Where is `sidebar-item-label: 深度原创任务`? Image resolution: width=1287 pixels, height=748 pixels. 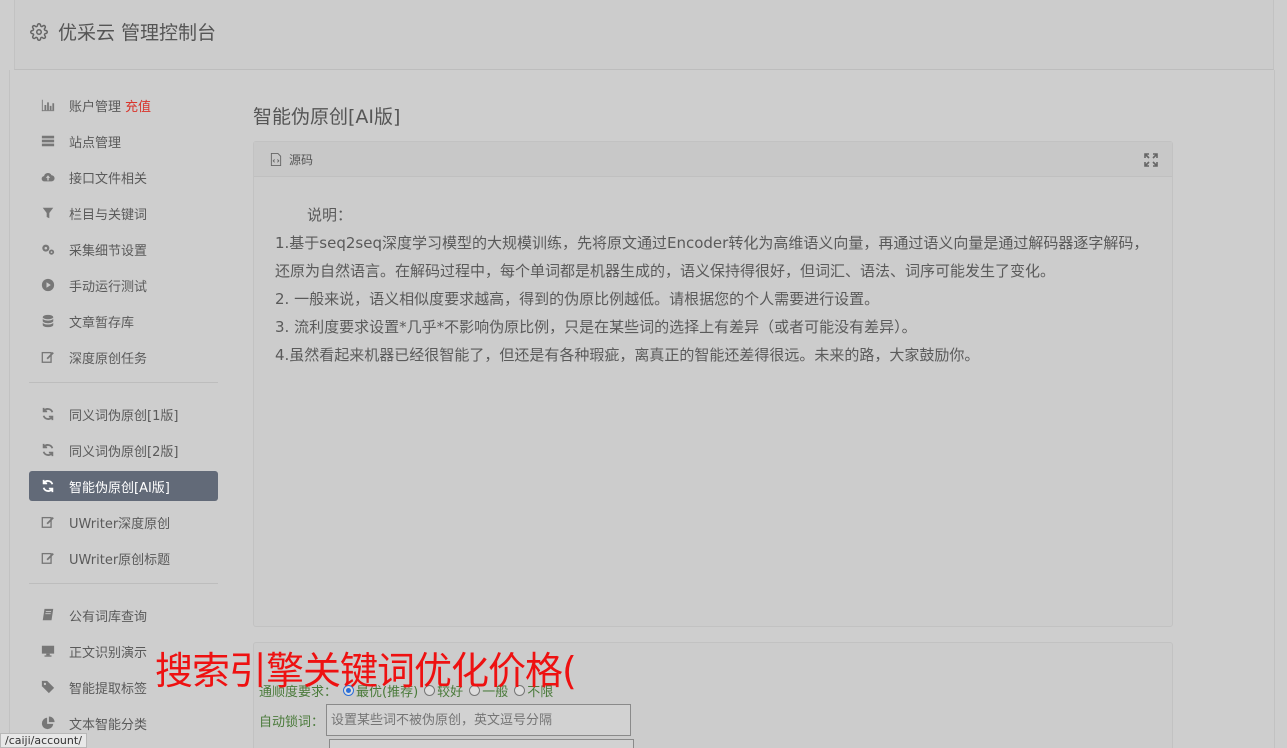 sidebar-item-label: 深度原创任务 is located at coordinates (108, 359).